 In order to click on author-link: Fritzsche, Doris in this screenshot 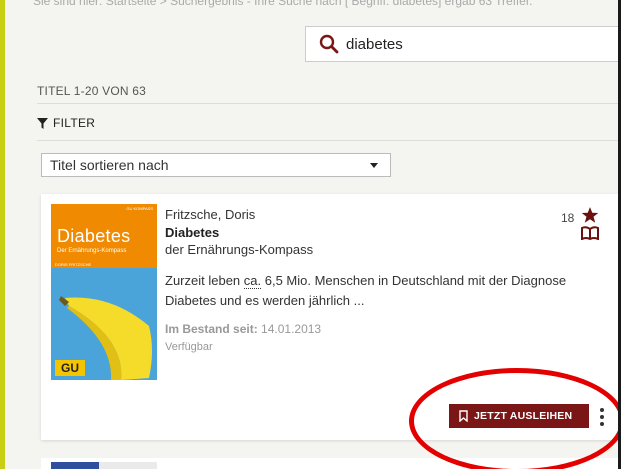, I will do `click(210, 214)`.